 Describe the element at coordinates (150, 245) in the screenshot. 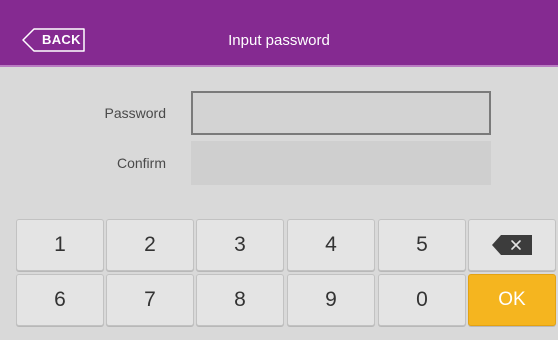

I see `key-2: 2` at that location.